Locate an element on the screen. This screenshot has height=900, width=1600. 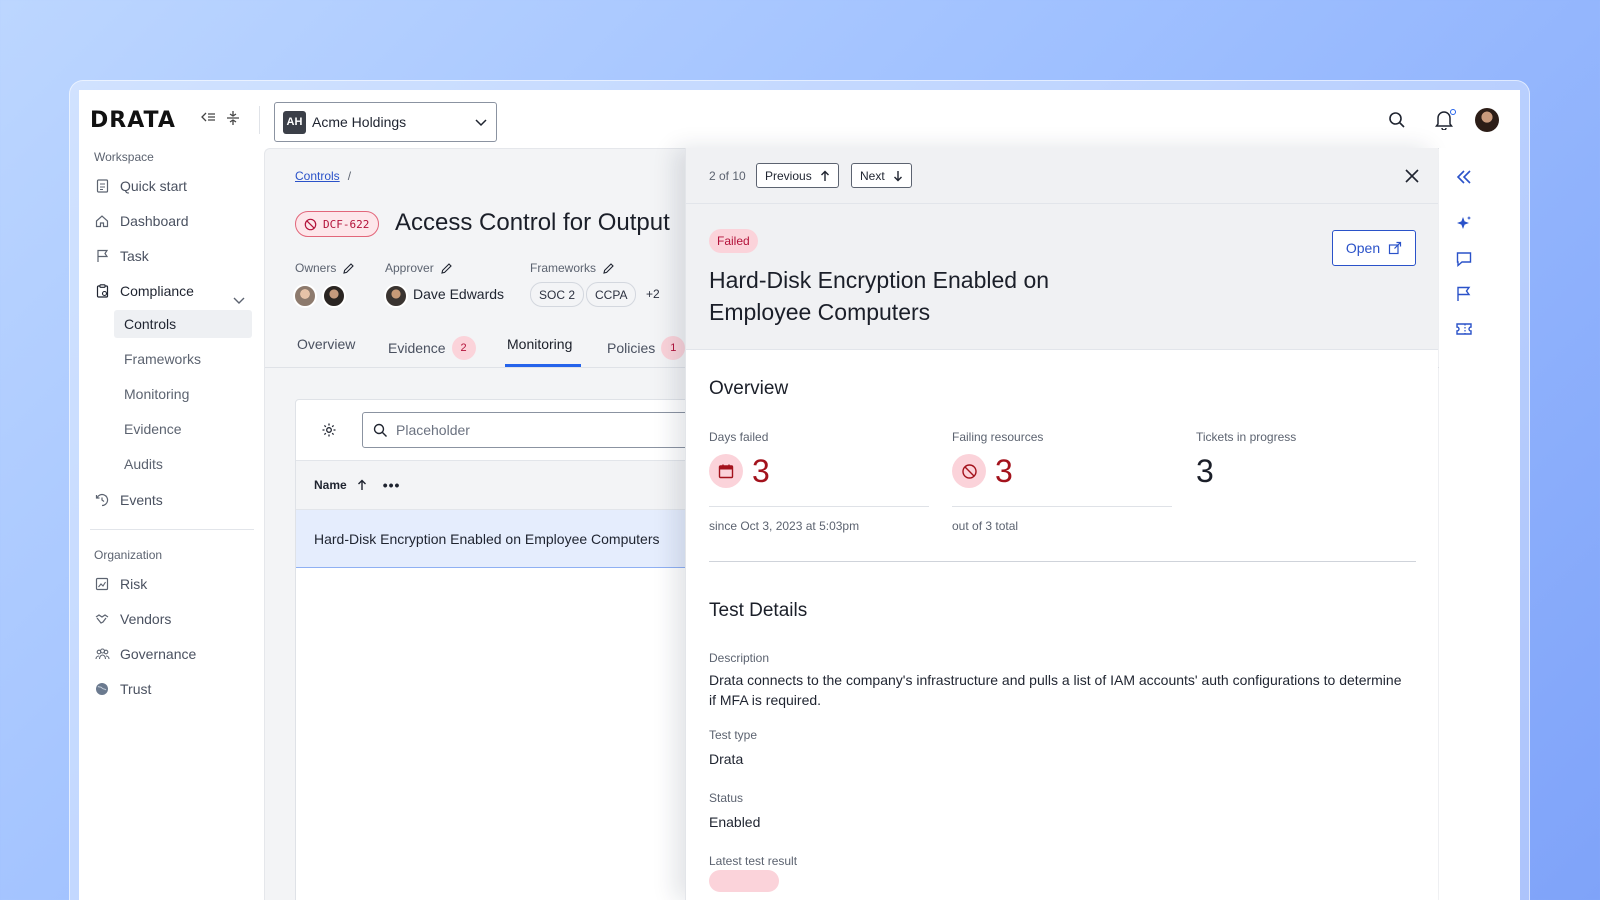
close-icon is located at coordinates (1412, 176).